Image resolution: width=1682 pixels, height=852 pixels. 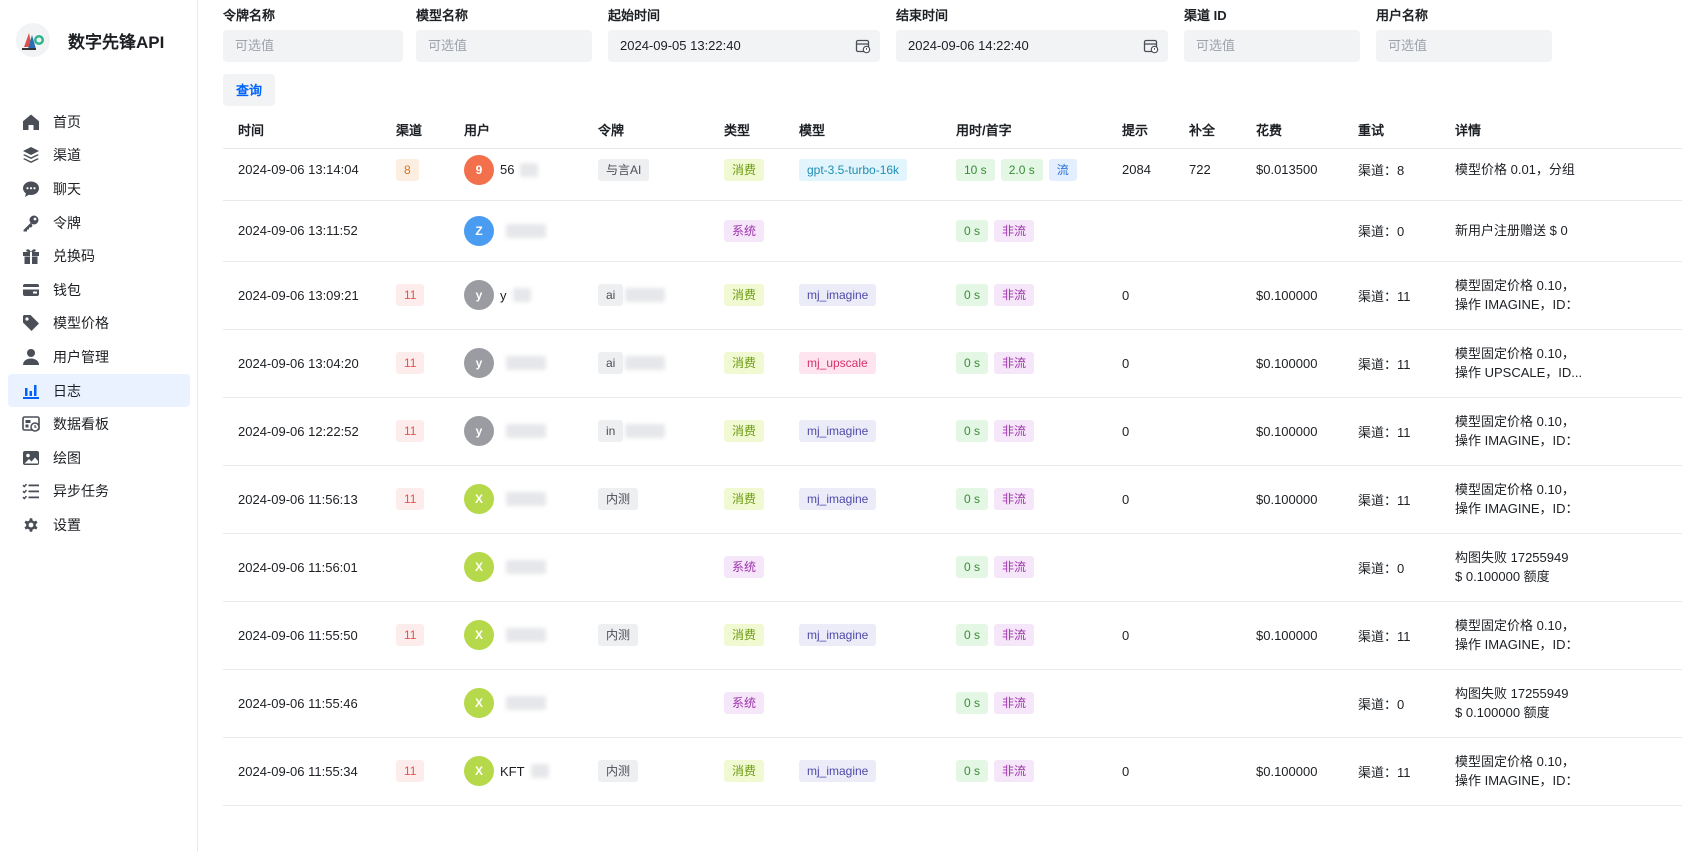 What do you see at coordinates (1286, 771) in the screenshot?
I see `cell-cost: $0.100000` at bounding box center [1286, 771].